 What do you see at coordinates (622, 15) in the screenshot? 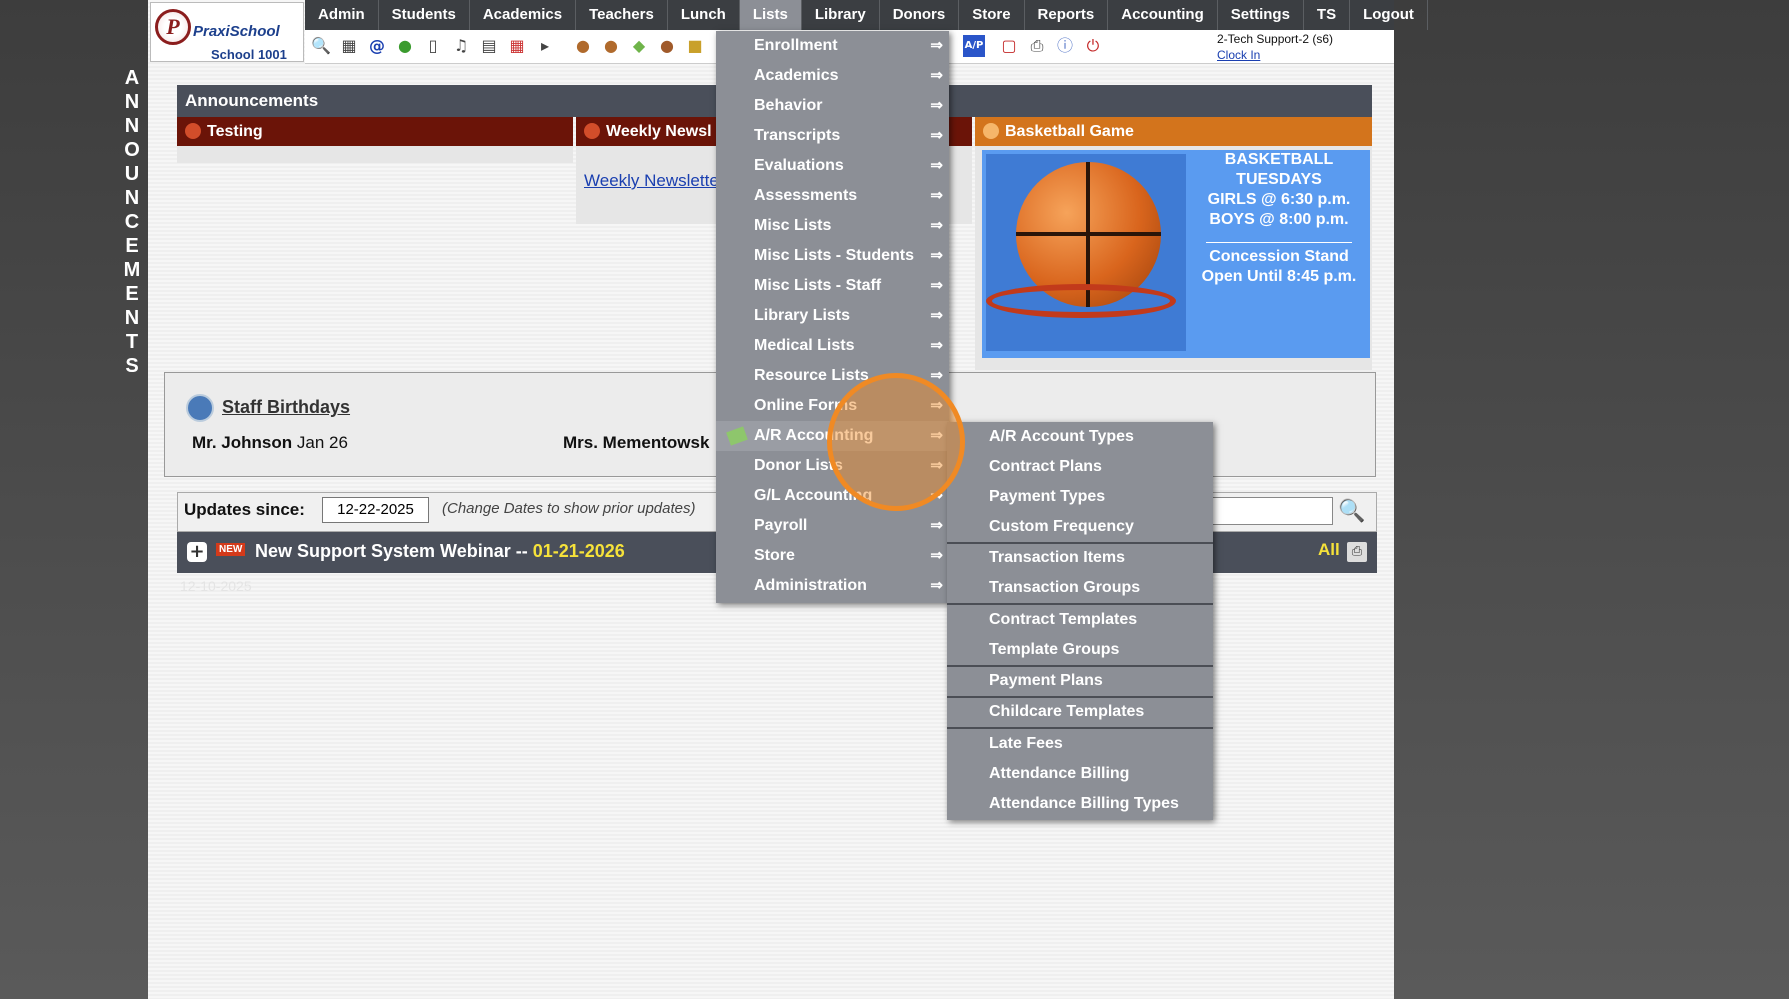
I see `nav-teachers: Teachers` at bounding box center [622, 15].